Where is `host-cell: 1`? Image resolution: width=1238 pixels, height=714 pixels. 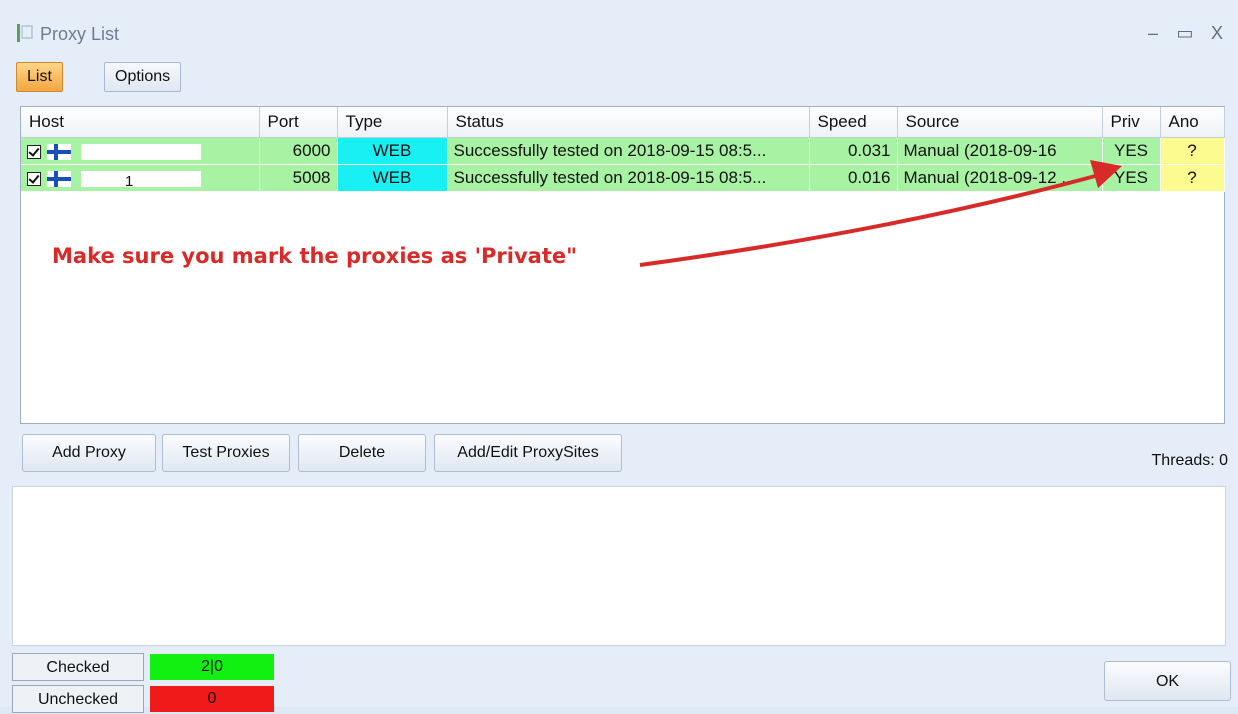 host-cell: 1 is located at coordinates (140, 178).